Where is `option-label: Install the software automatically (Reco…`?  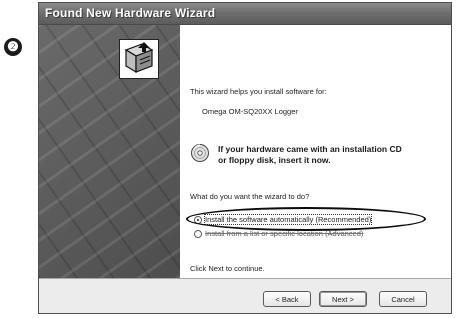
option-label: Install the software automatically (Reco… is located at coordinates (288, 219).